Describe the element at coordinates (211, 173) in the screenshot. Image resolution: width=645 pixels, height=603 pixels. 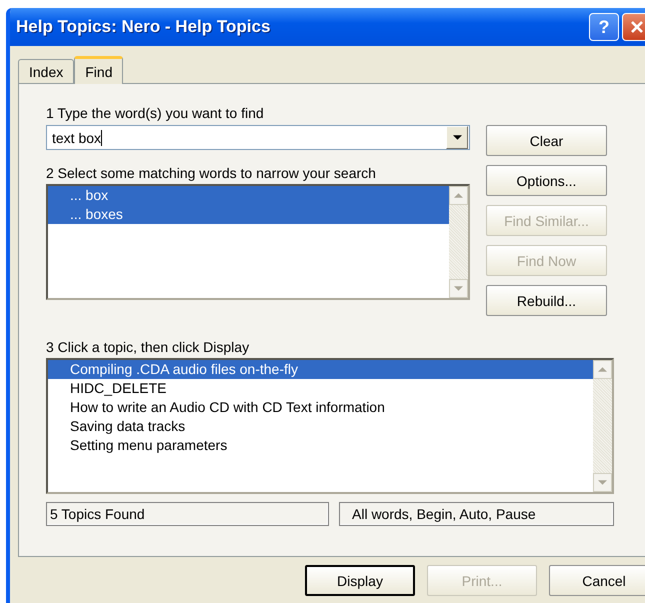
I see `step-label: 2 Select some matching words to narrow your search` at that location.